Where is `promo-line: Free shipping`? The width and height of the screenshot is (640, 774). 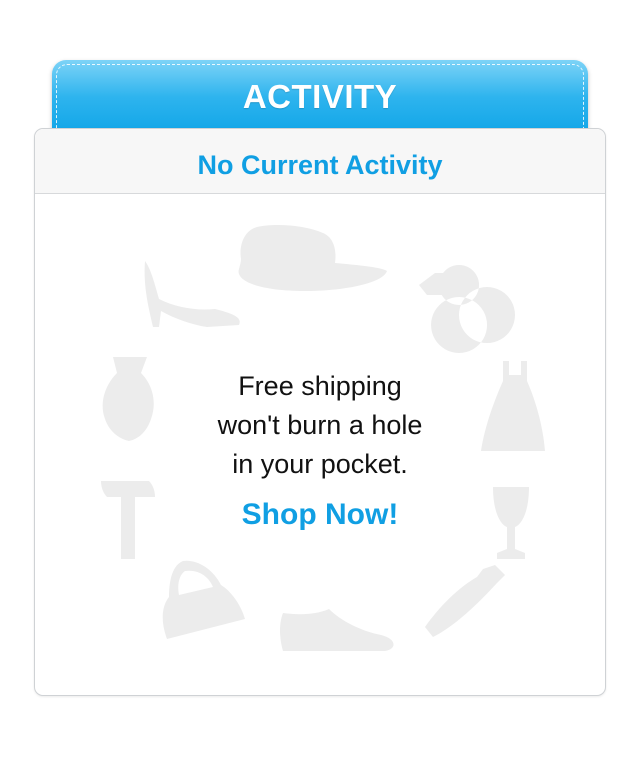 promo-line: Free shipping is located at coordinates (320, 386).